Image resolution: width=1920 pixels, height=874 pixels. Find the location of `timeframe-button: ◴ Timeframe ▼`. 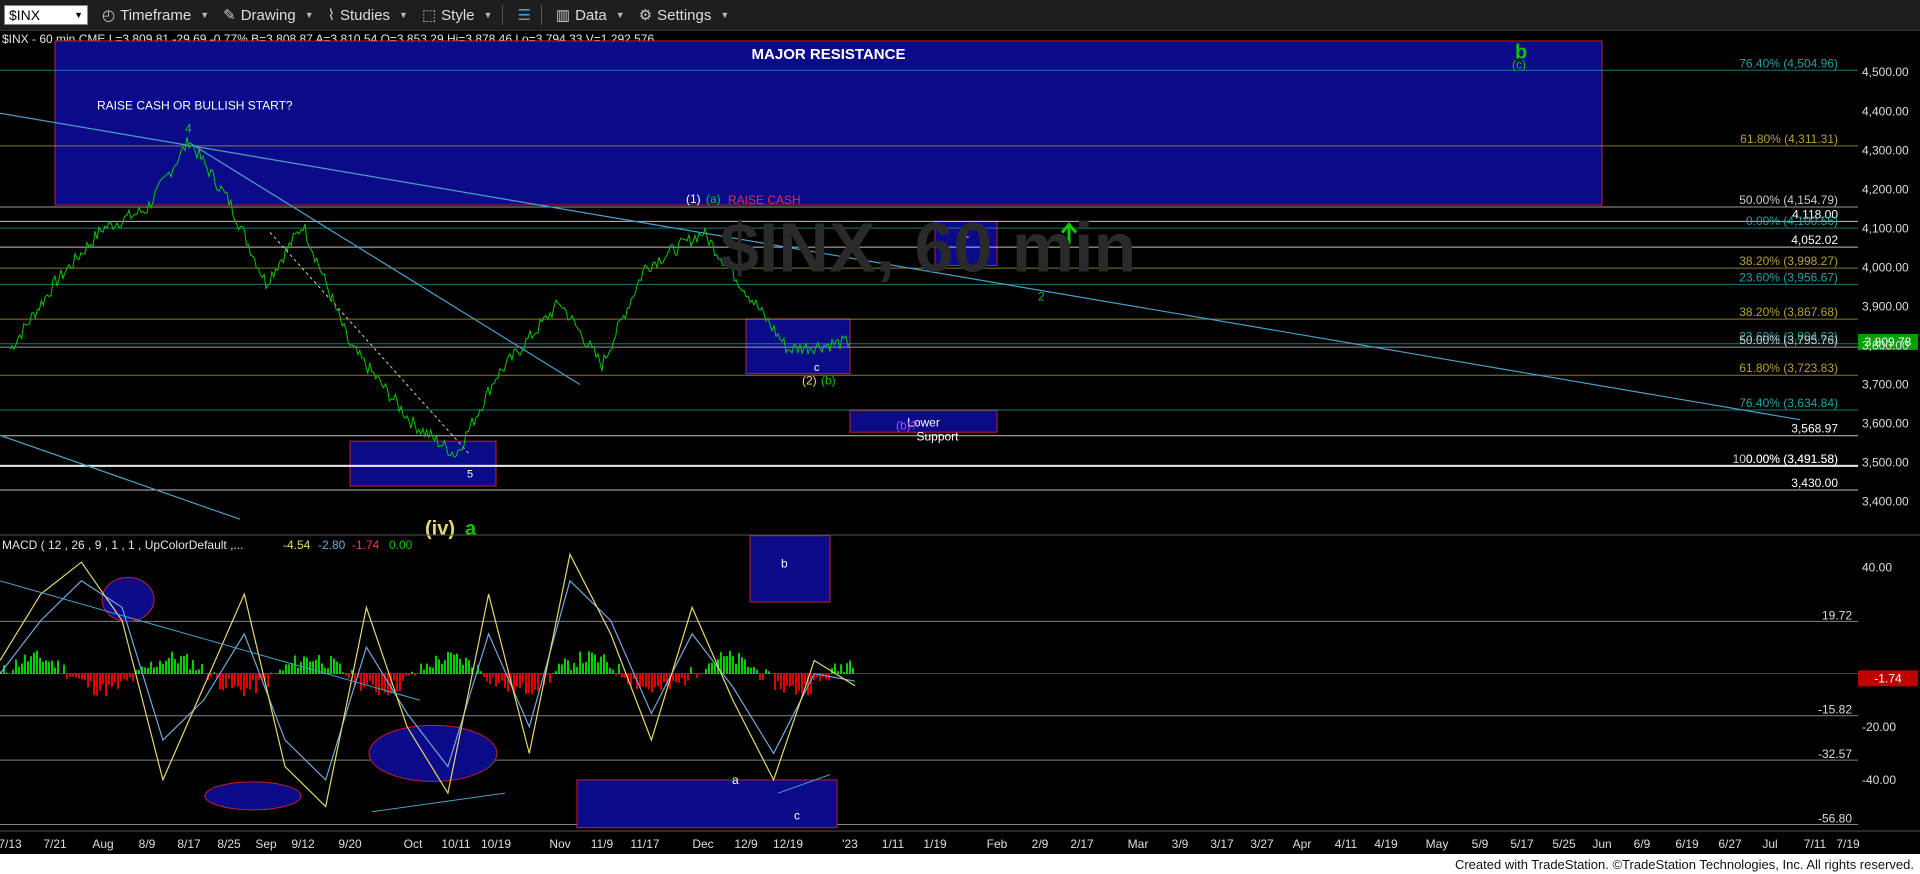

timeframe-button: ◴ Timeframe ▼ is located at coordinates (155, 15).